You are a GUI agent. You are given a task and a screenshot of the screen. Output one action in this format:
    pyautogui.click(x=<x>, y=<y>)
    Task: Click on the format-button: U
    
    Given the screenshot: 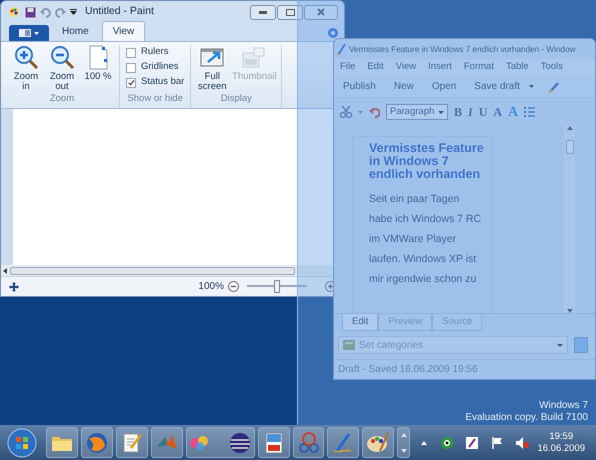 What is the action you would take?
    pyautogui.click(x=483, y=112)
    